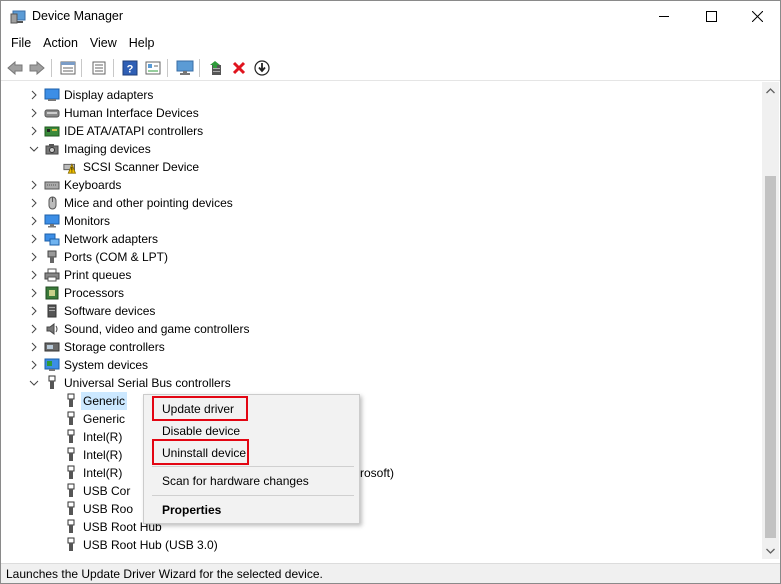  What do you see at coordinates (103, 43) in the screenshot?
I see `menu-view: View` at bounding box center [103, 43].